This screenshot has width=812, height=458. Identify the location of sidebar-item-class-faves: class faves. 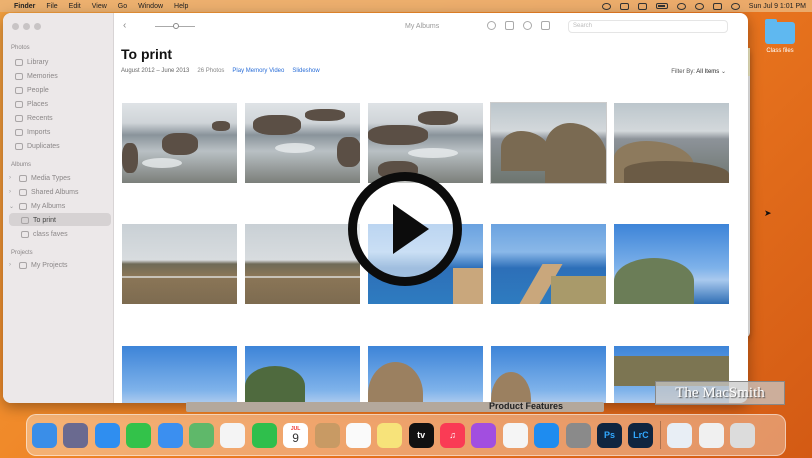
(44, 234).